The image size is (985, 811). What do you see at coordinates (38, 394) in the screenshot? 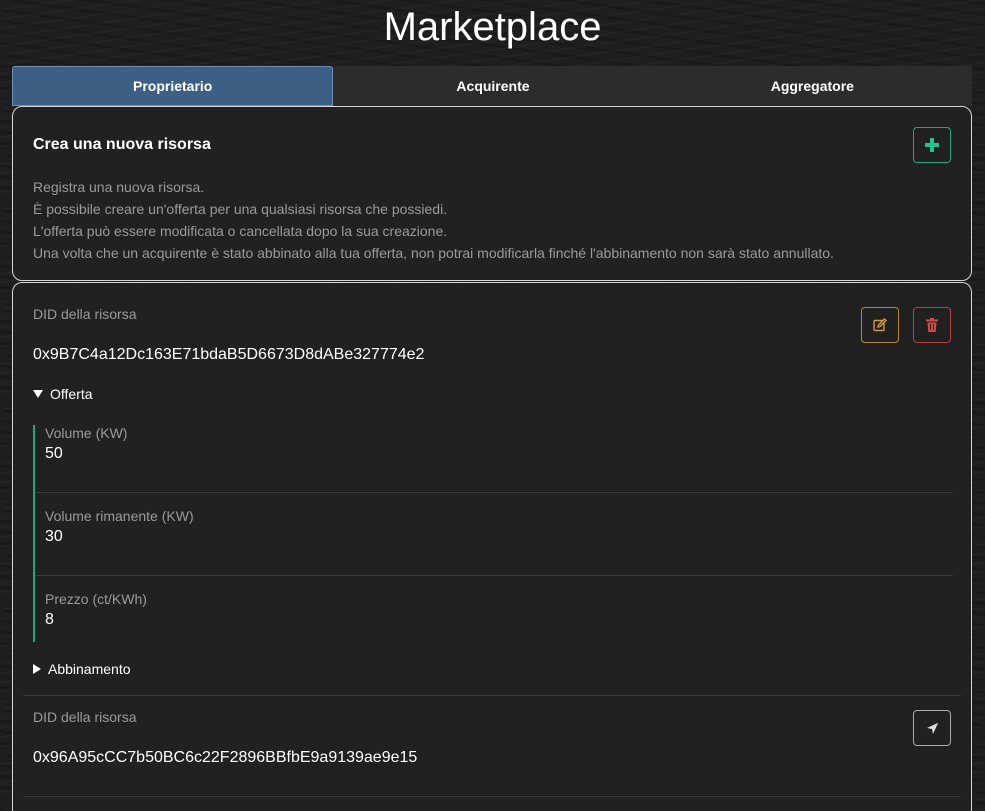
I see `caret-down-icon` at bounding box center [38, 394].